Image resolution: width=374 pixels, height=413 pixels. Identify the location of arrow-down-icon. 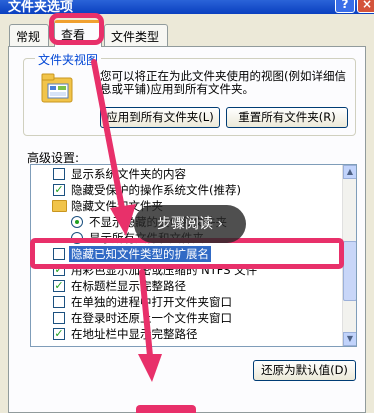
(150, 325).